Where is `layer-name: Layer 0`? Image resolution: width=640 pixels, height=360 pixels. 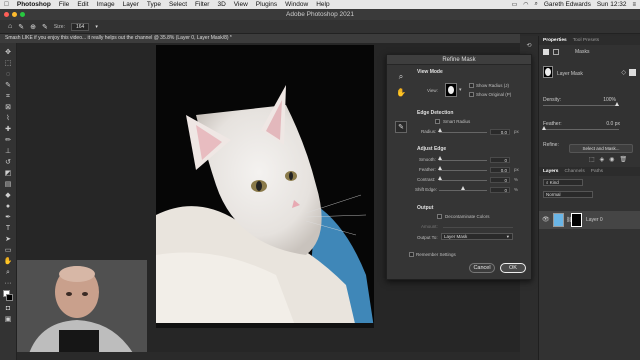 layer-name: Layer 0 is located at coordinates (594, 220).